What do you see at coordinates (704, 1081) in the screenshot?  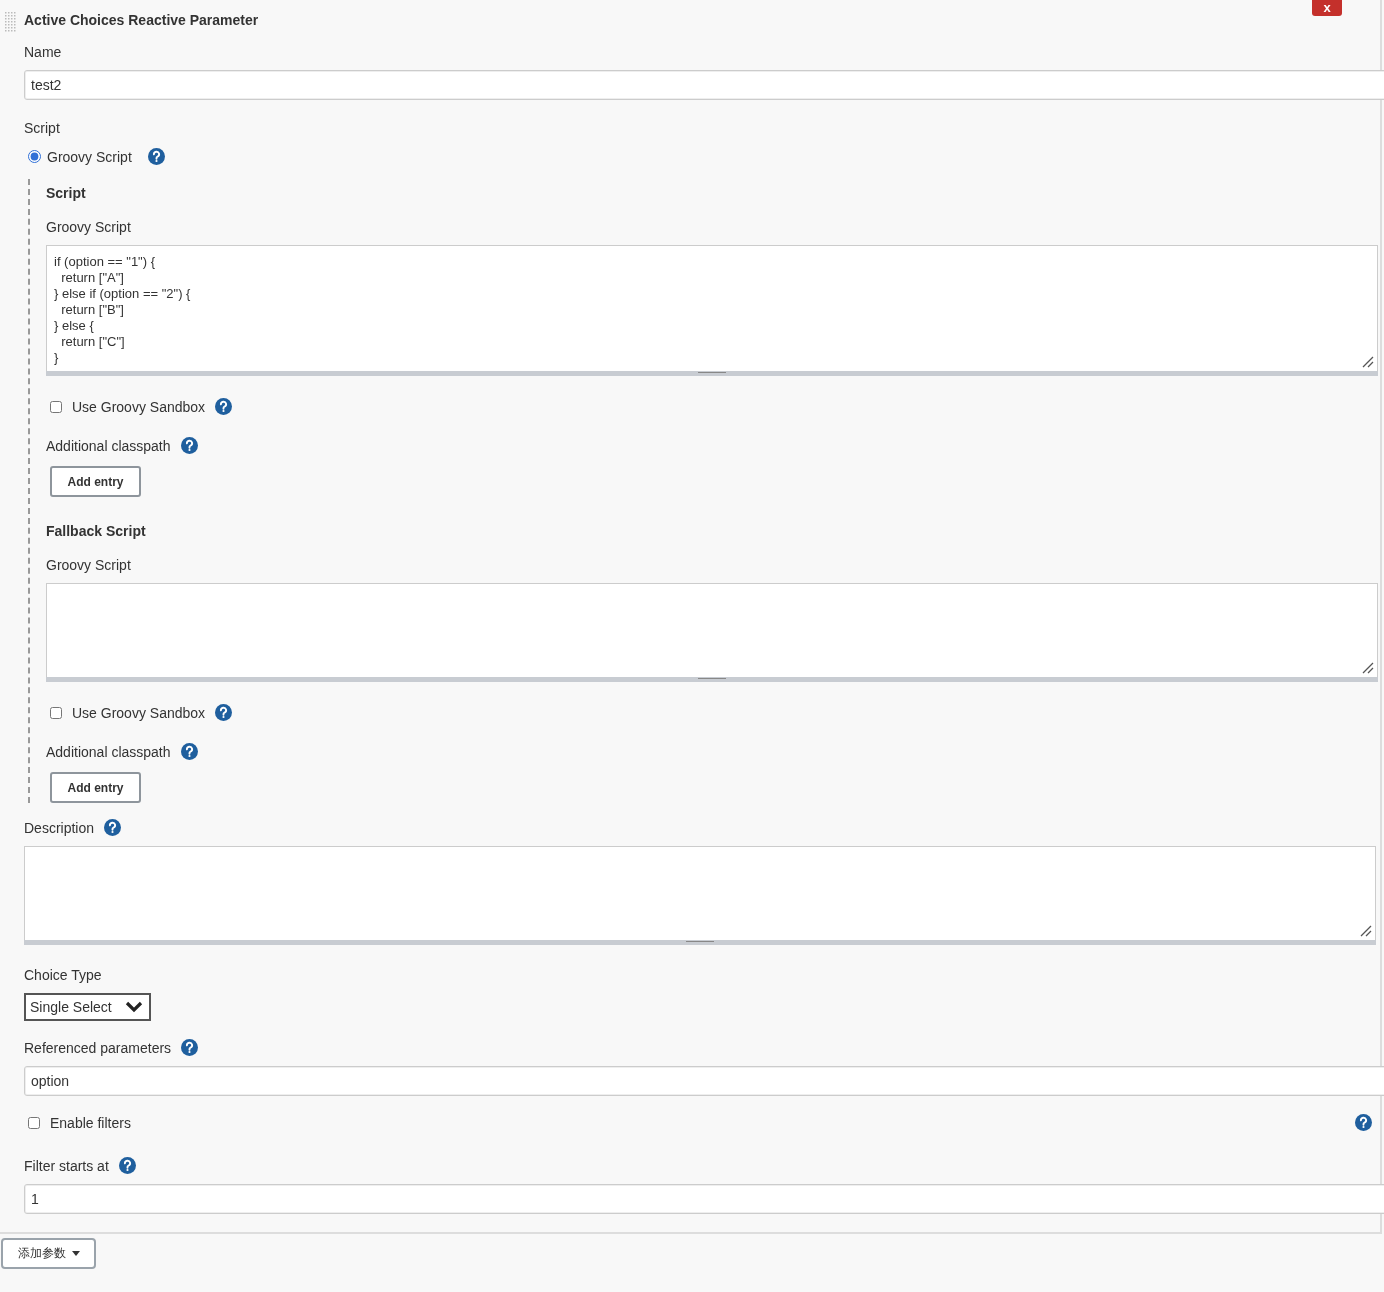 I see `text-field: option` at bounding box center [704, 1081].